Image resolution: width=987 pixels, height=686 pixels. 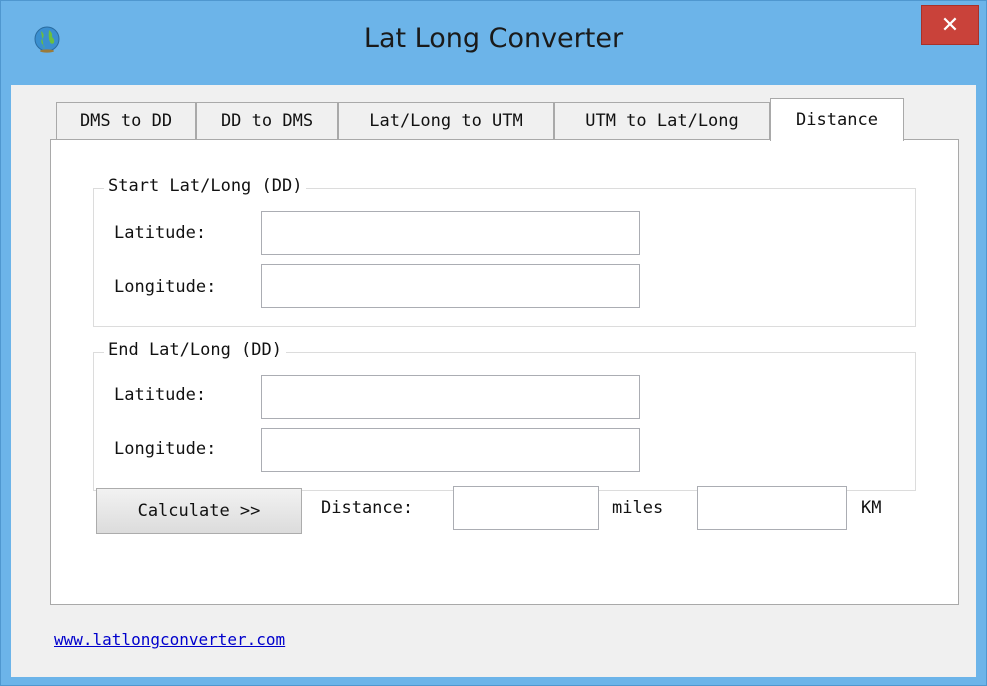 I want to click on end-latitude-label: Latitude:, so click(x=160, y=395).